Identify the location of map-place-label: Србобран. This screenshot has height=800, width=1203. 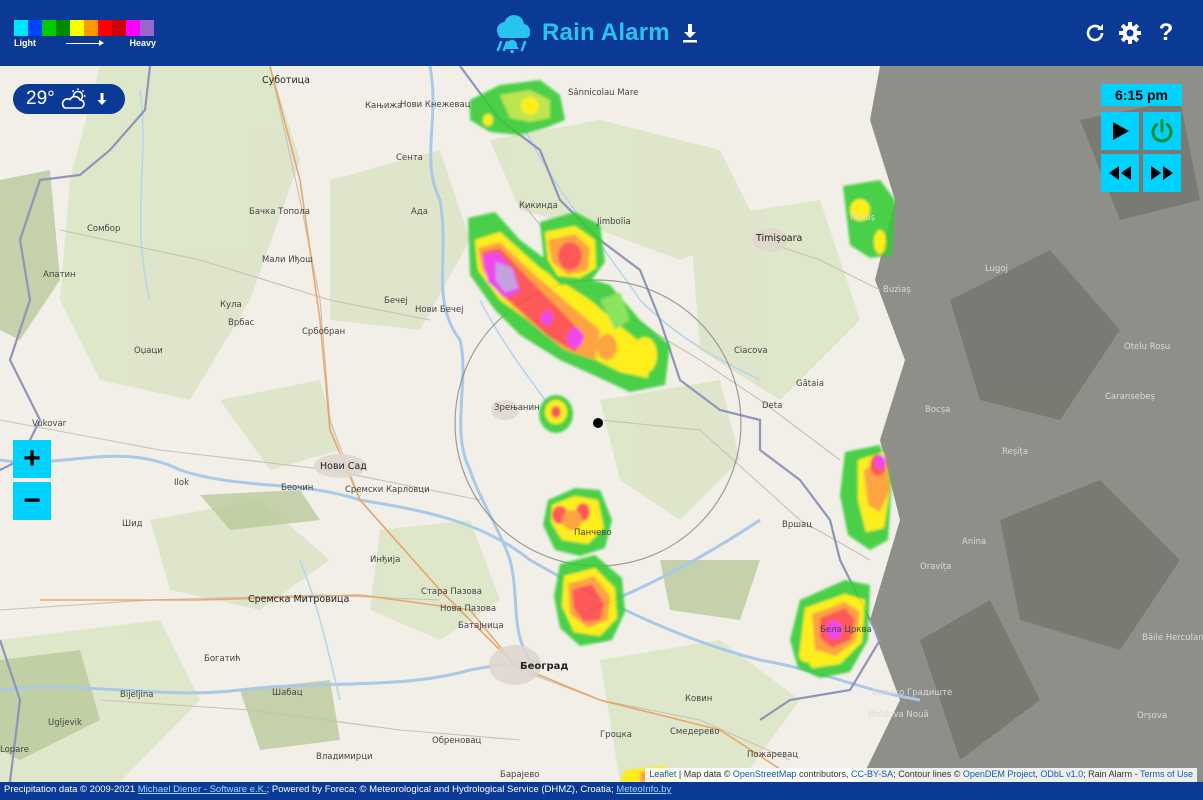
(324, 332).